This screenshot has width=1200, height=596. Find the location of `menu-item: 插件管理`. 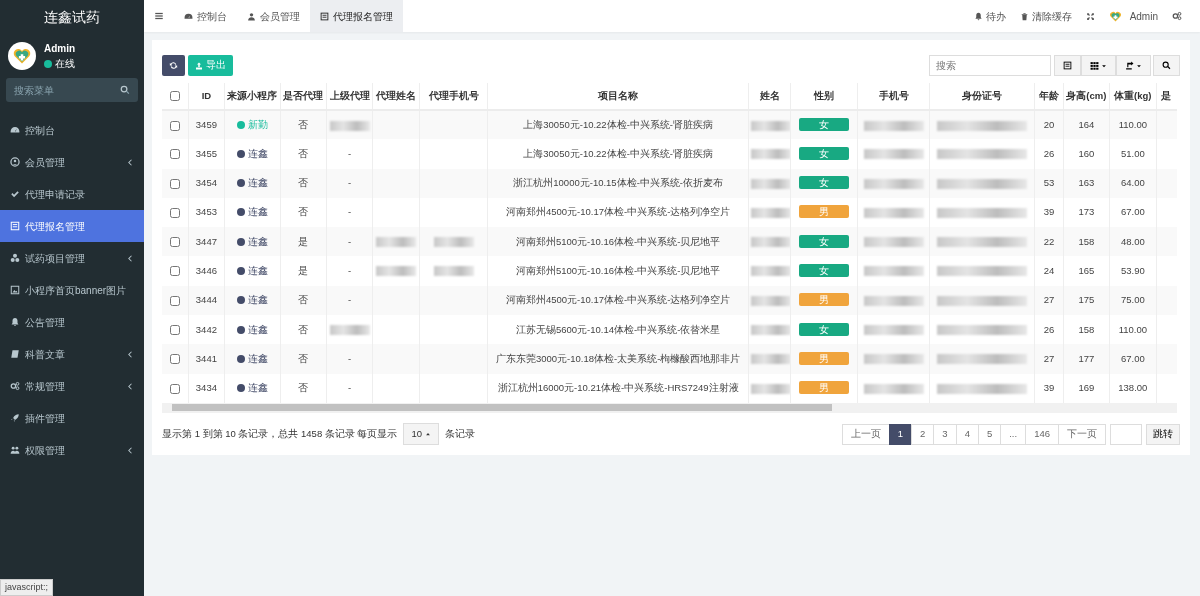

menu-item: 插件管理 is located at coordinates (72, 418).